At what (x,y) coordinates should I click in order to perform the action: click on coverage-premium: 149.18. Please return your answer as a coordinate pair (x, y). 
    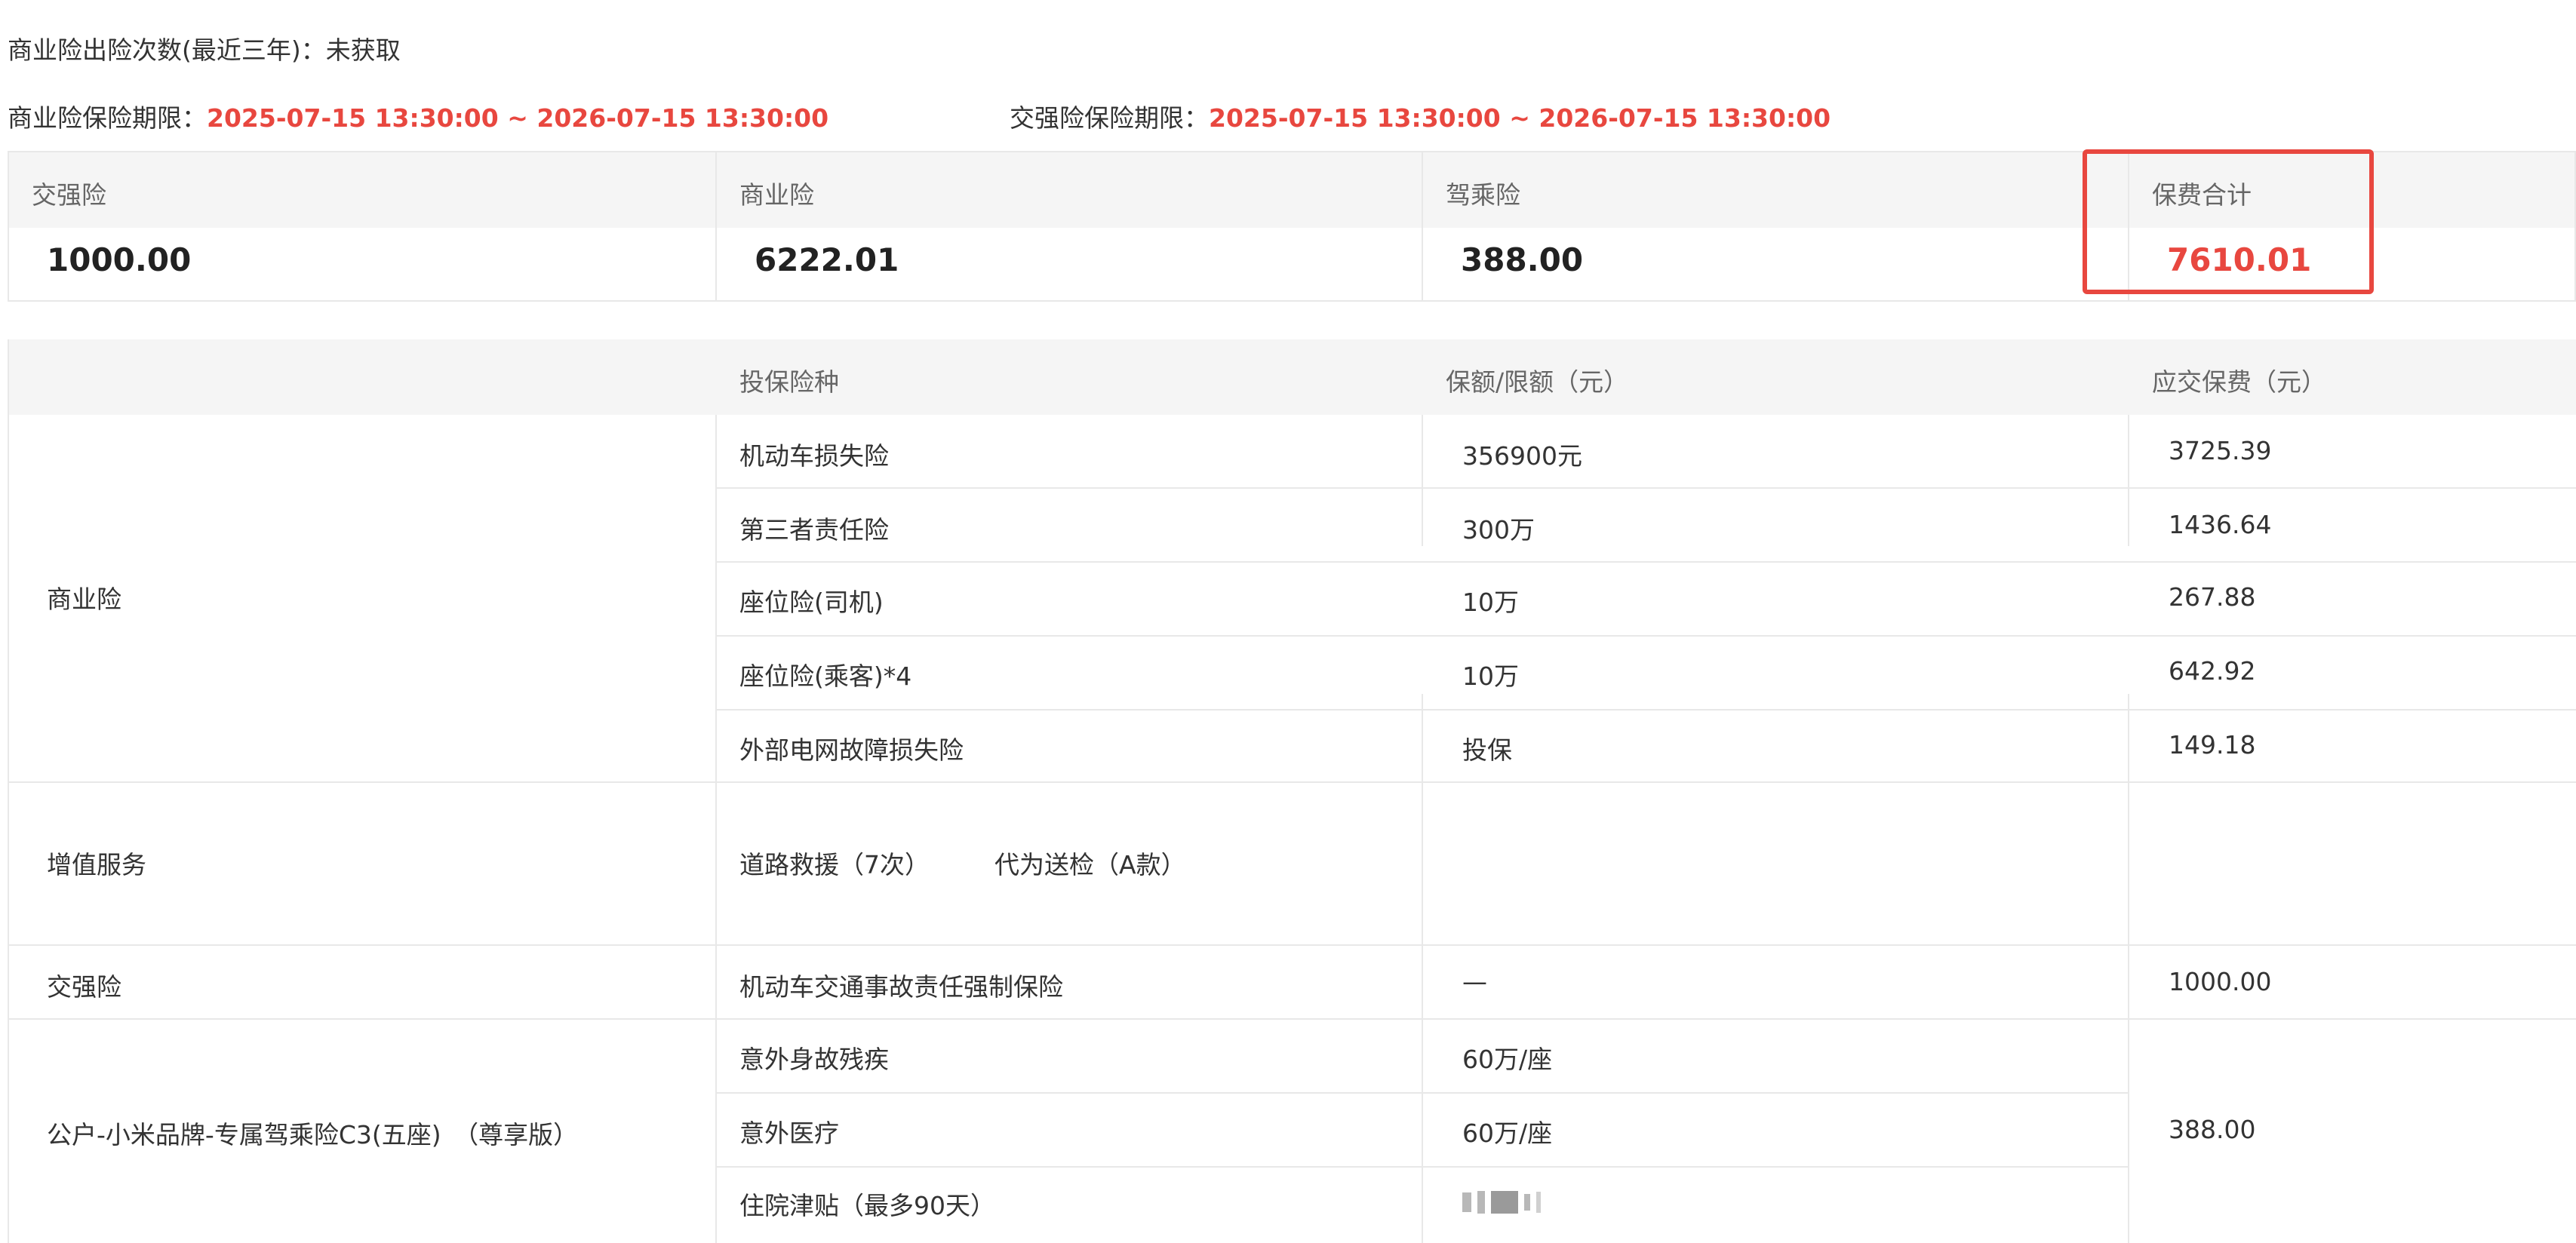
    Looking at the image, I should click on (2212, 745).